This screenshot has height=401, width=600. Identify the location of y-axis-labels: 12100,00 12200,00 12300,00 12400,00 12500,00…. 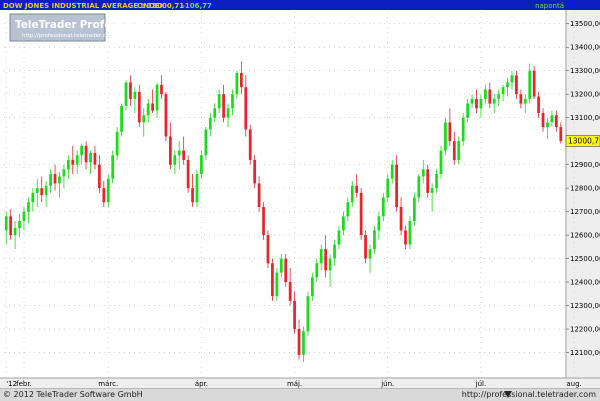
(583, 188).